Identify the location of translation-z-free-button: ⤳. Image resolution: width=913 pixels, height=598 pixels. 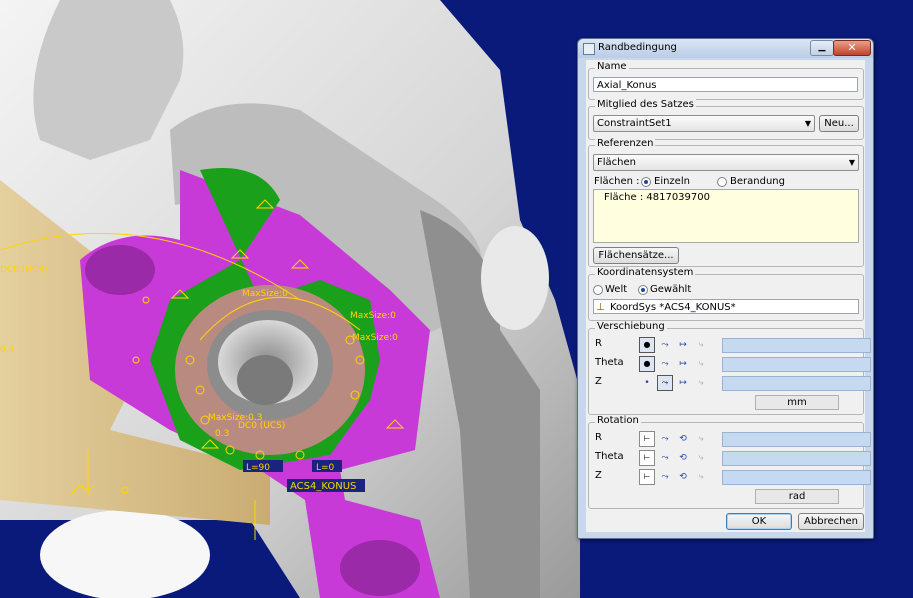
(665, 383).